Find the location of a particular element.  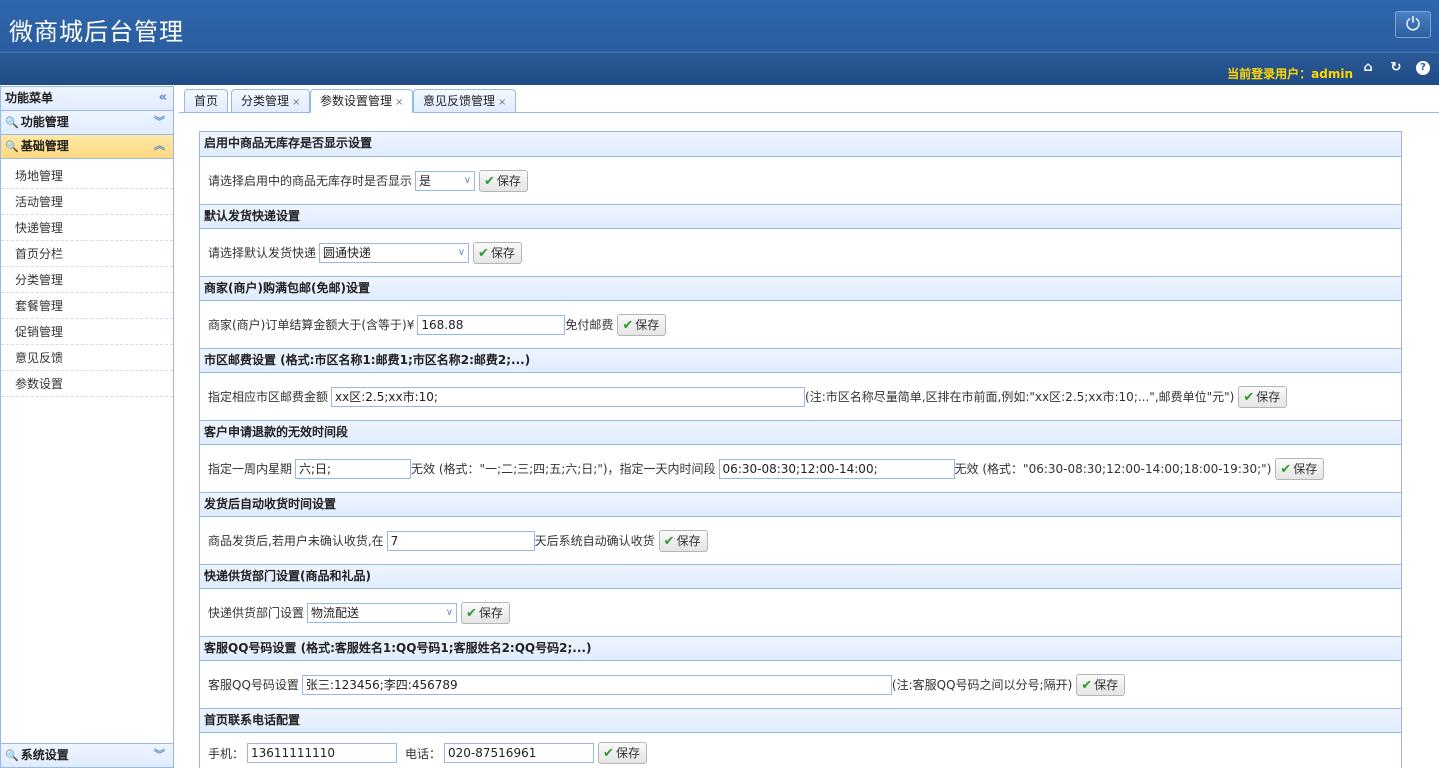

tab-category: 分类管理 × is located at coordinates (271, 101).